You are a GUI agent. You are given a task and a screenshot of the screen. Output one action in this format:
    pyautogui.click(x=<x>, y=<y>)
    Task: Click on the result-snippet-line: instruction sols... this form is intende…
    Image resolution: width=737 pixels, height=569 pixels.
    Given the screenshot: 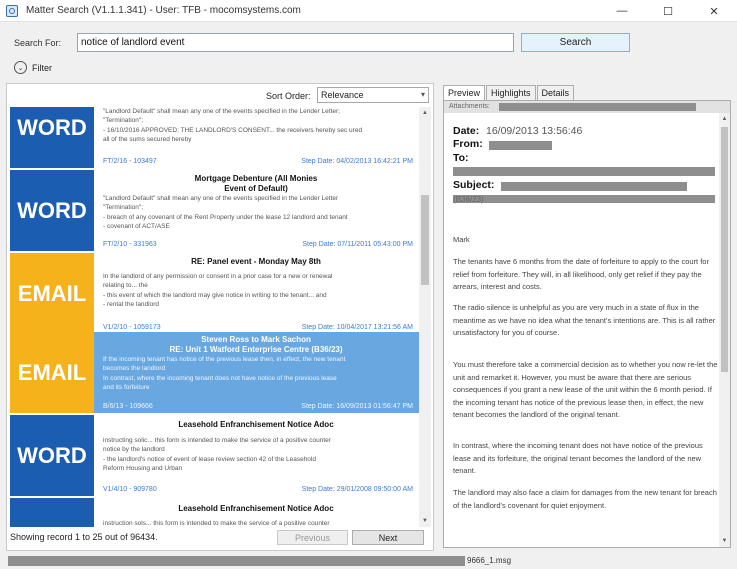 What is the action you would take?
    pyautogui.click(x=216, y=523)
    